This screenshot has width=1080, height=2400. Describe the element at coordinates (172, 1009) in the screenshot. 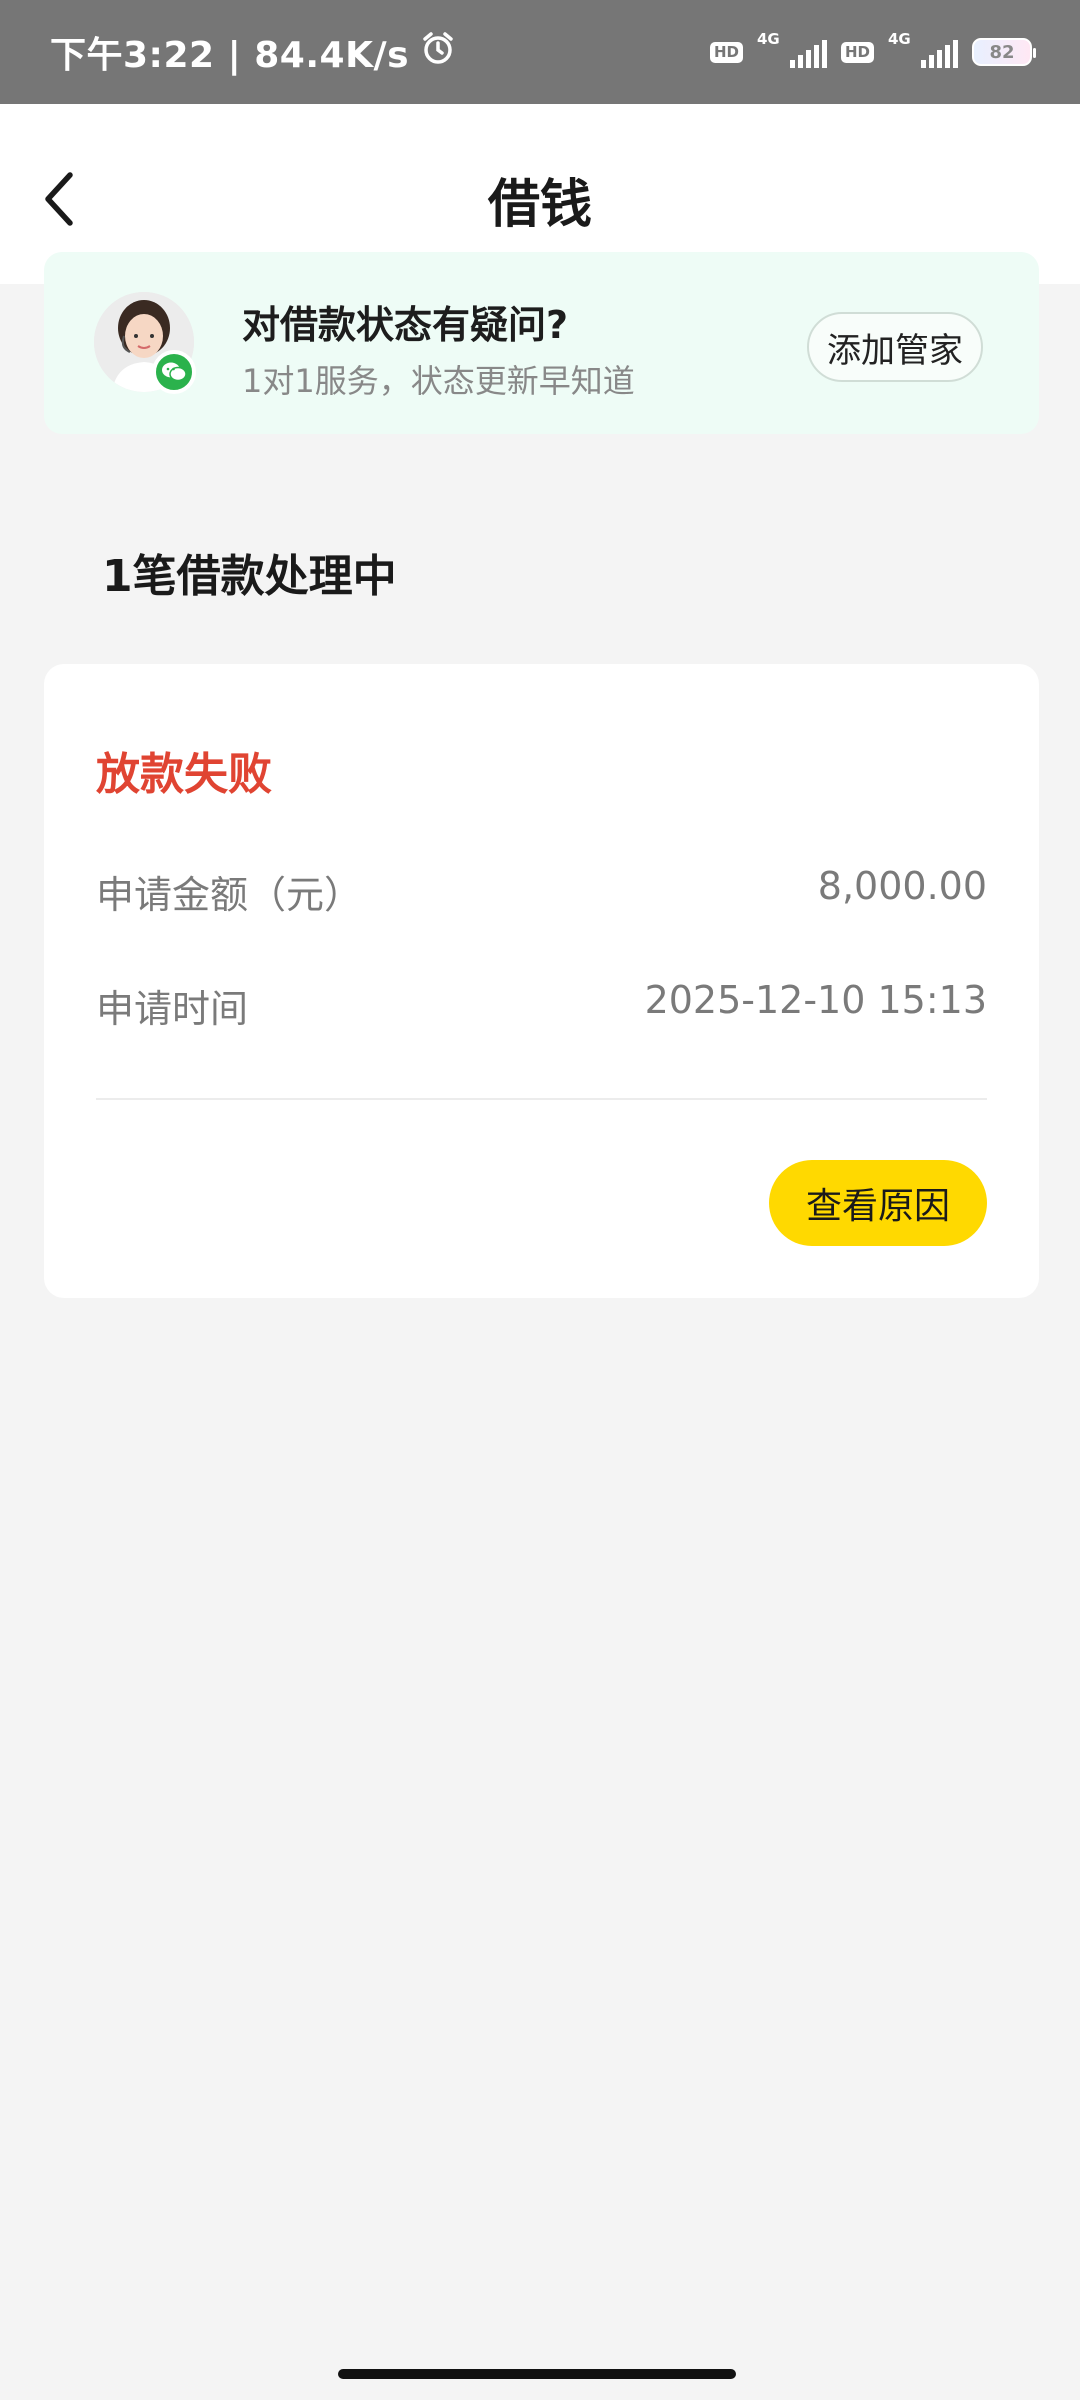

I see `apply-time-label: 申请时间` at that location.